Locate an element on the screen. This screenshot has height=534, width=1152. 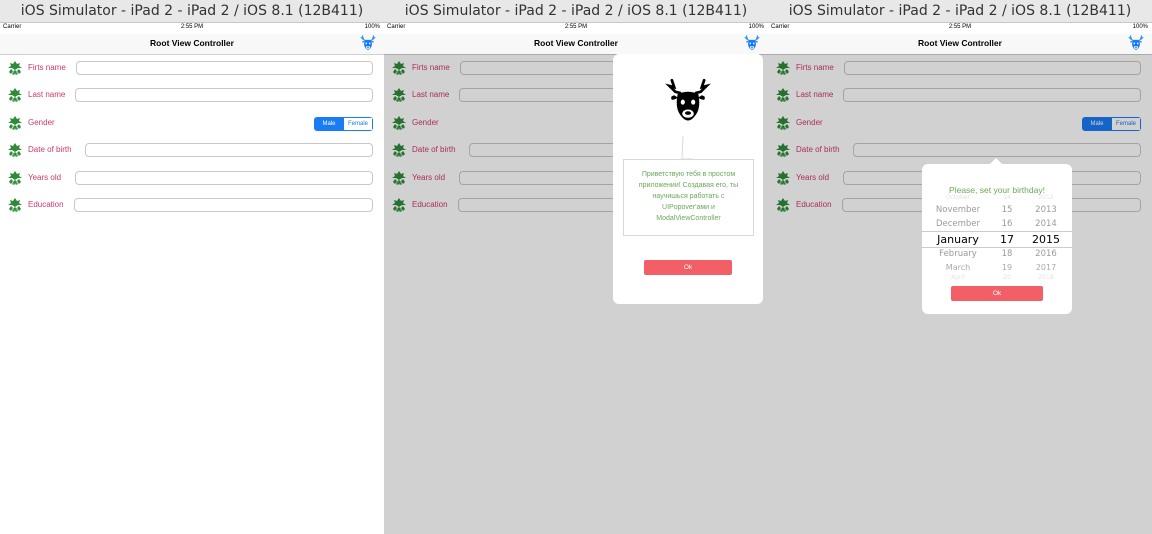
picker-year: 2018 is located at coordinates (1046, 277).